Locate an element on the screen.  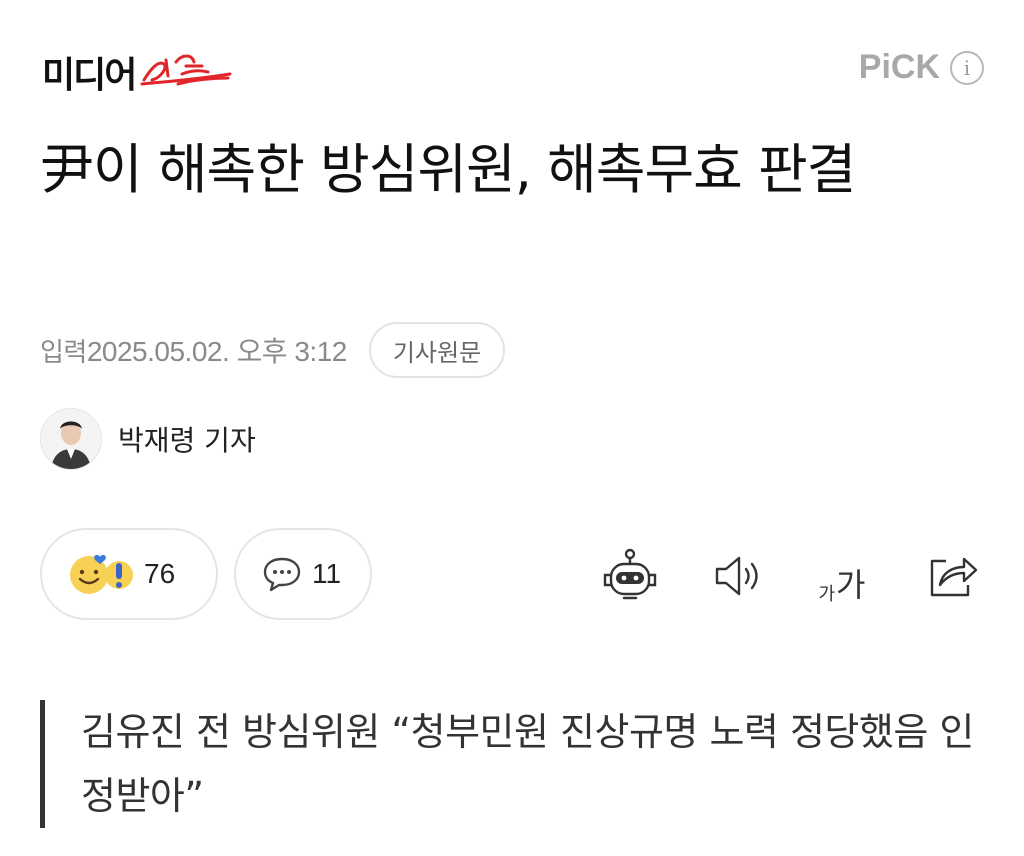
pick-label: PiCK is located at coordinates (899, 67).